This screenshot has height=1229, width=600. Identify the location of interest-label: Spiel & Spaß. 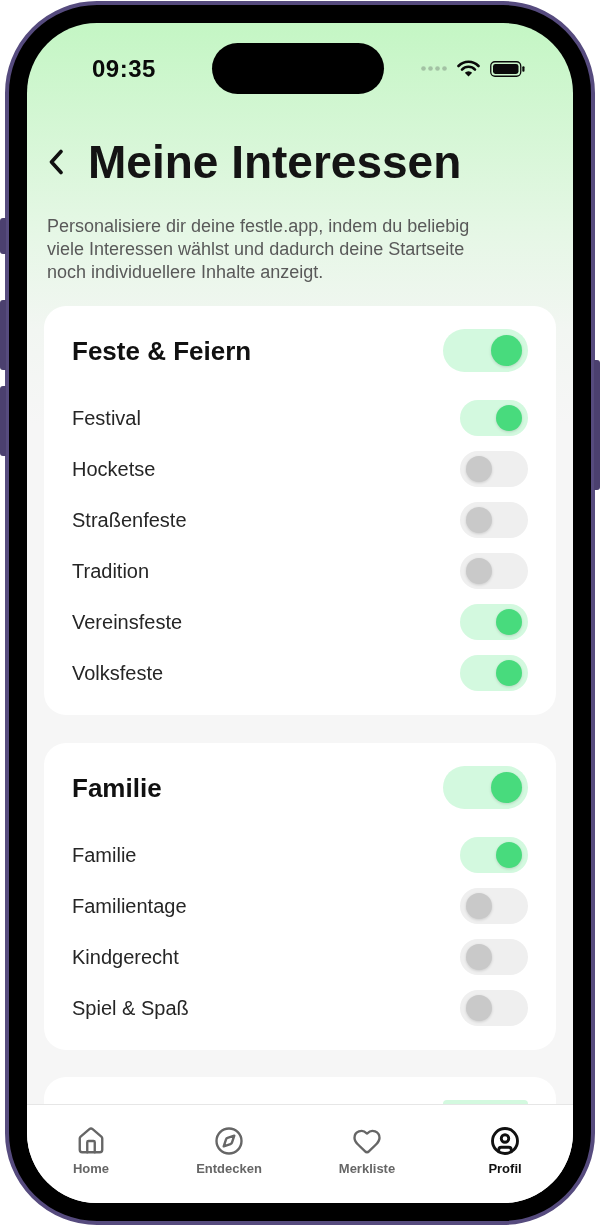
(130, 1007).